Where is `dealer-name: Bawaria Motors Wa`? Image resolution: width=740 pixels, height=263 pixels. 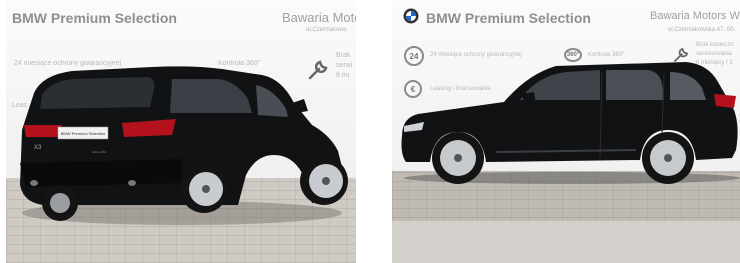
dealer-name: Bawaria Motors Wa is located at coordinates (695, 16).